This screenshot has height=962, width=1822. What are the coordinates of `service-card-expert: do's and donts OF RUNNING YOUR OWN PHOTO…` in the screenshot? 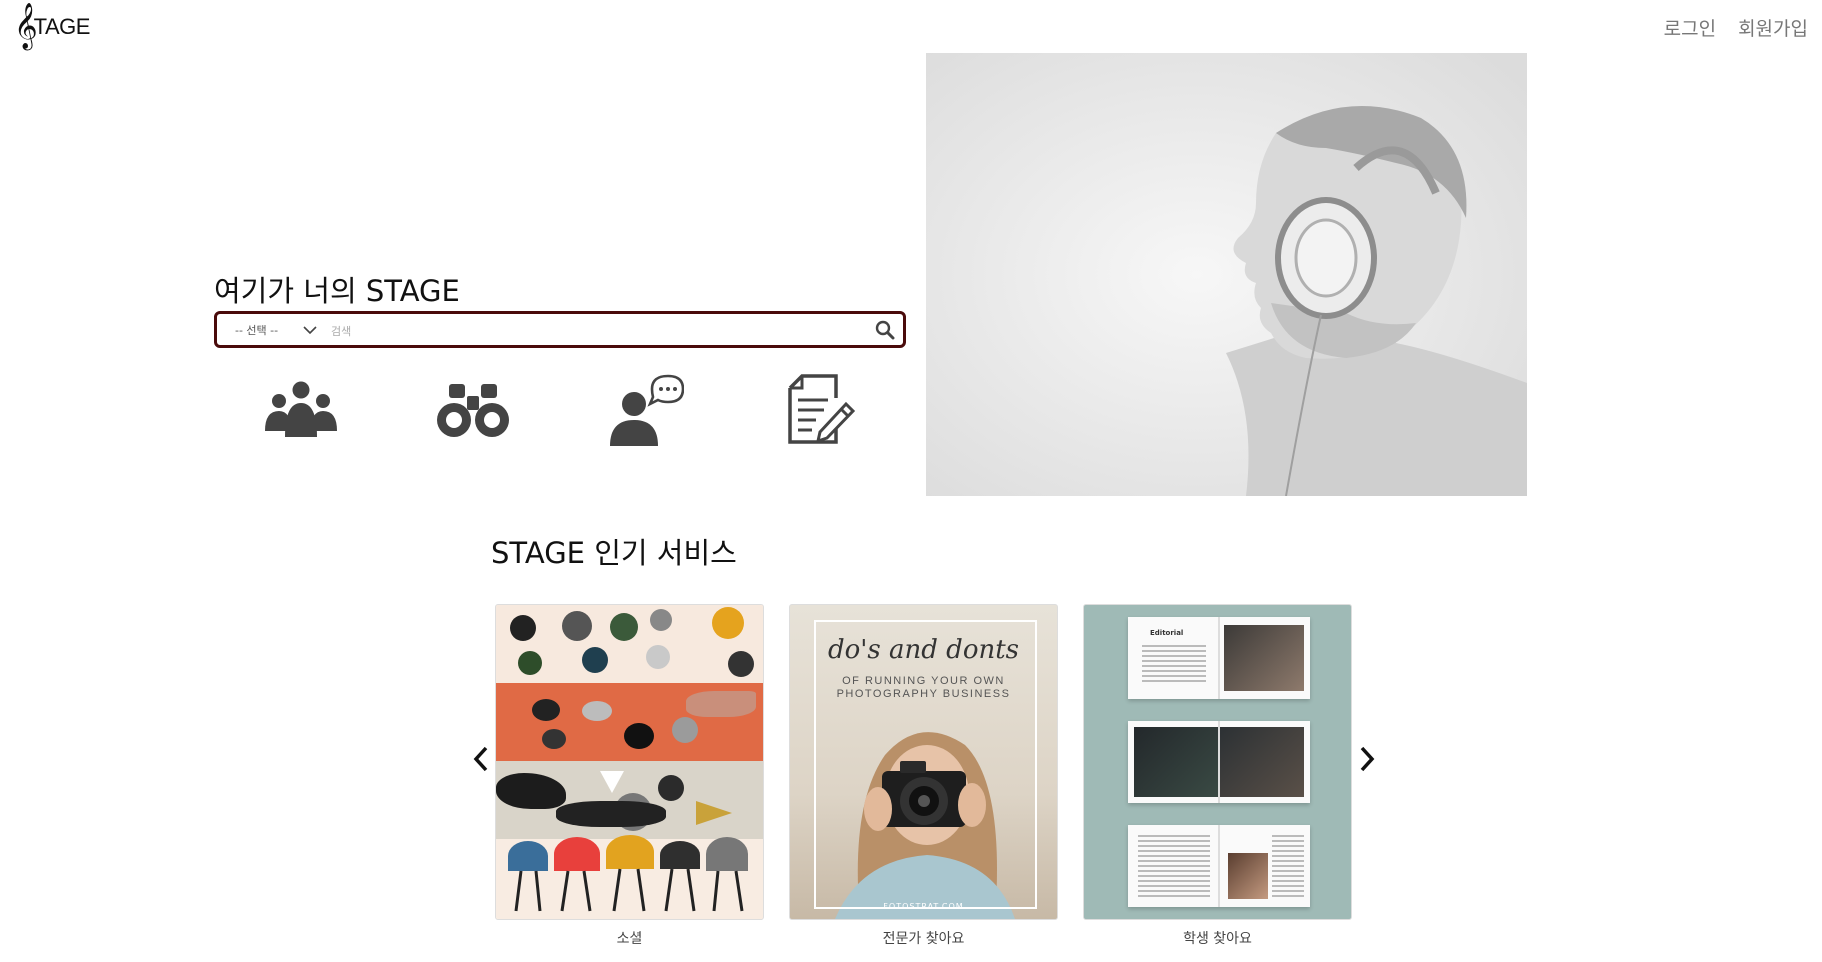 It's located at (923, 776).